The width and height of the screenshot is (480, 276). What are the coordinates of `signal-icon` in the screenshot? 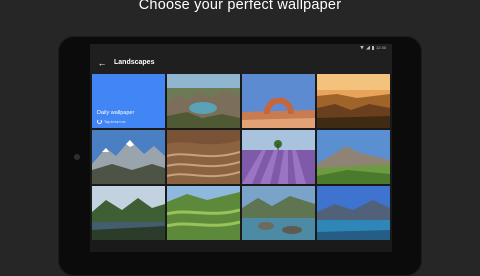 It's located at (367, 47).